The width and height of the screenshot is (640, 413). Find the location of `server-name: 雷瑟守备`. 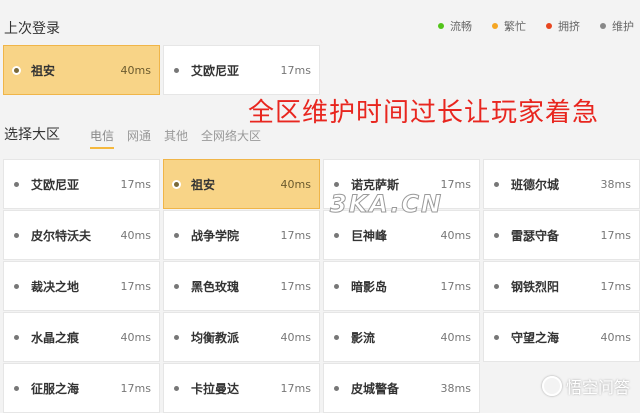

server-name: 雷瑟守备 is located at coordinates (535, 235).